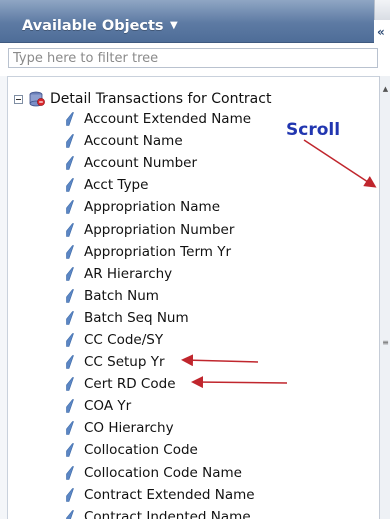 Image resolution: width=390 pixels, height=519 pixels. What do you see at coordinates (37, 99) in the screenshot?
I see `database-icon` at bounding box center [37, 99].